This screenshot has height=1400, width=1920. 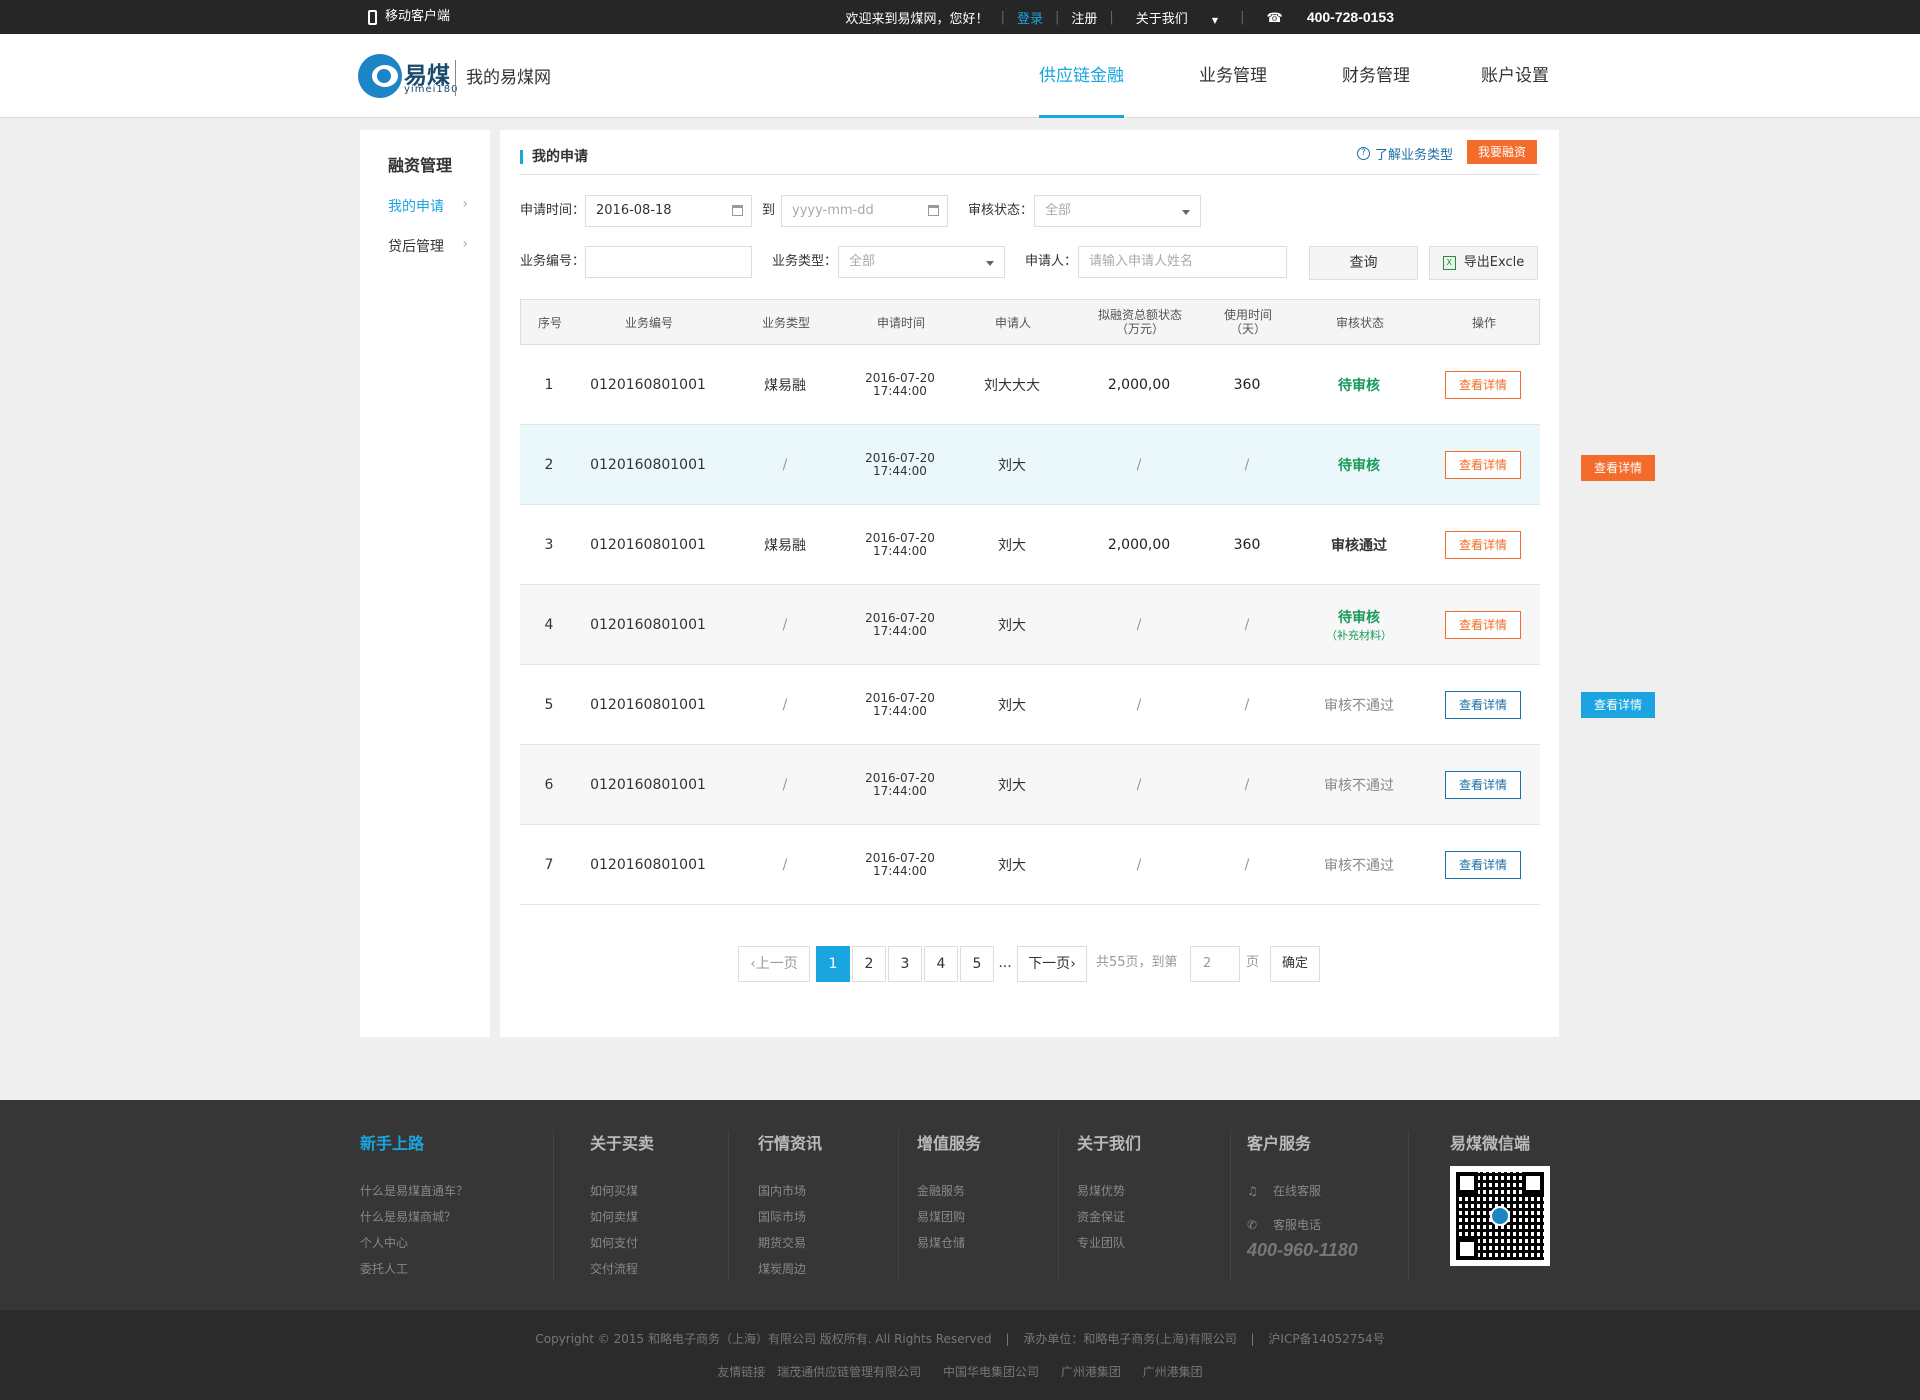 What do you see at coordinates (991, 1372) in the screenshot?
I see `friend-link: 中国华电集团公司` at bounding box center [991, 1372].